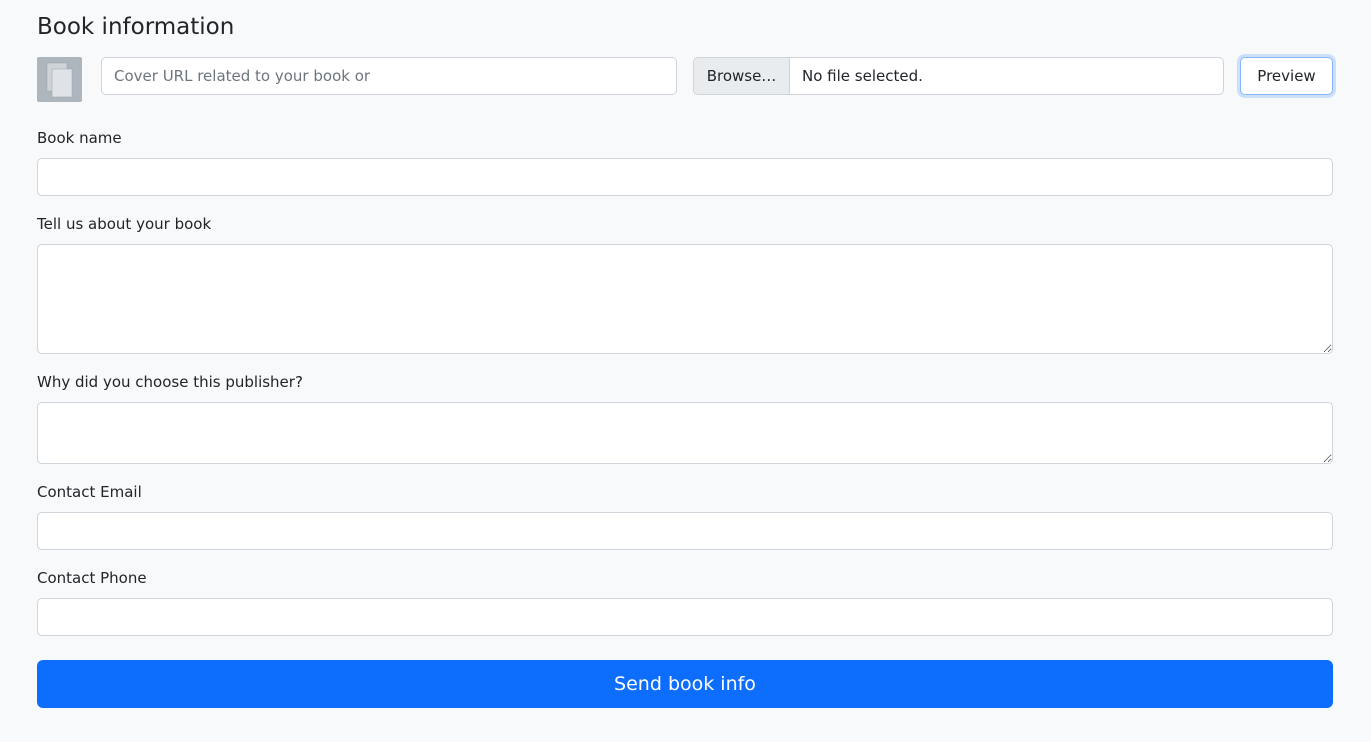 This screenshot has height=742, width=1371. Describe the element at coordinates (79, 138) in the screenshot. I see `book-name-label: Book name` at that location.